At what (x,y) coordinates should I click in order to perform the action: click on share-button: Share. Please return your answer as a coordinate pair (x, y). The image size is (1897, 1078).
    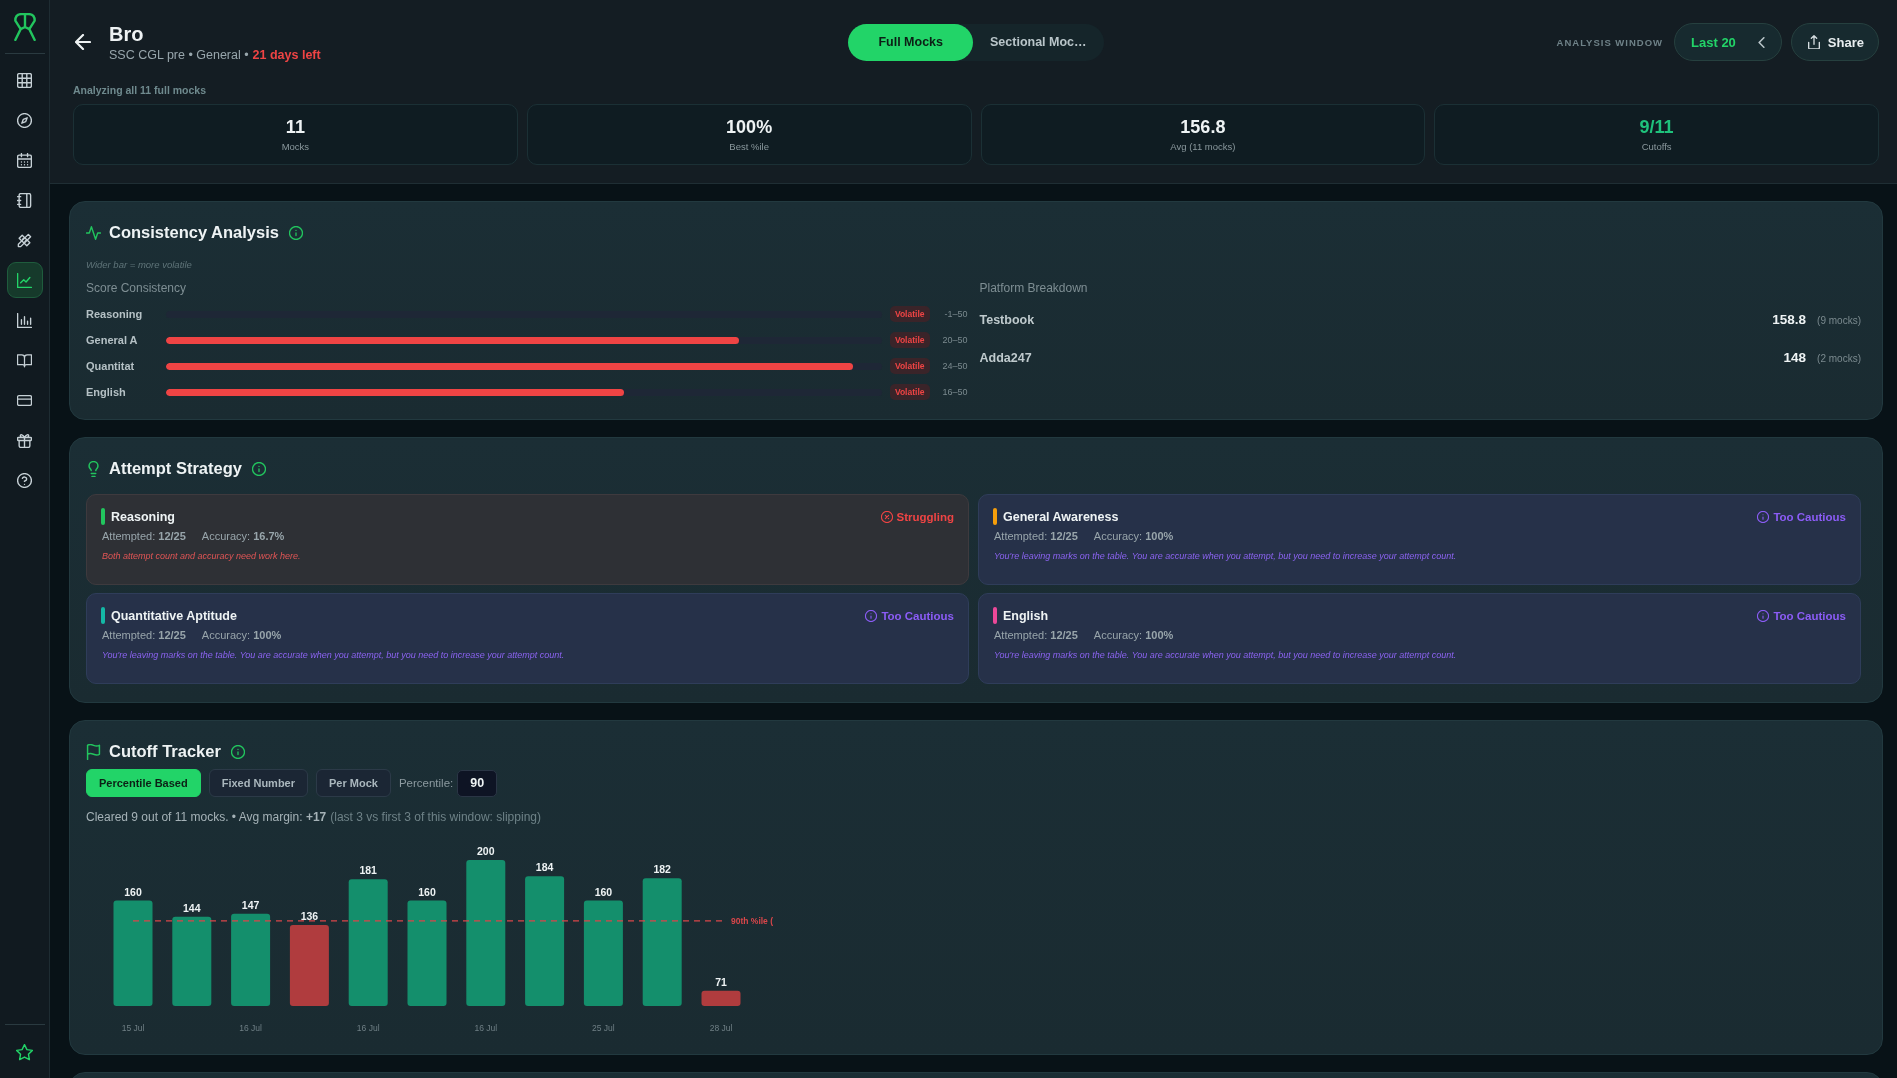
    Looking at the image, I should click on (1834, 42).